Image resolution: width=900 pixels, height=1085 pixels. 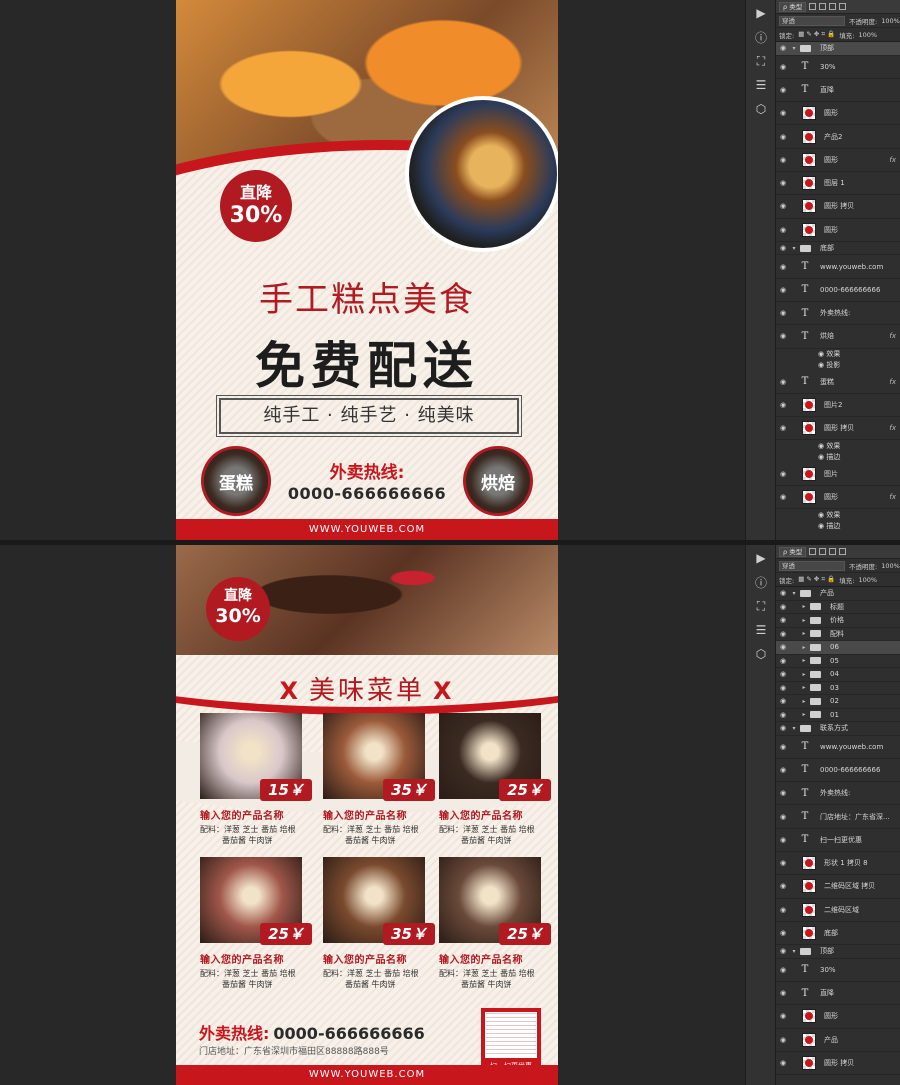 What do you see at coordinates (838, 910) in the screenshot?
I see `layer-row: ◉ 二维码区域` at bounding box center [838, 910].